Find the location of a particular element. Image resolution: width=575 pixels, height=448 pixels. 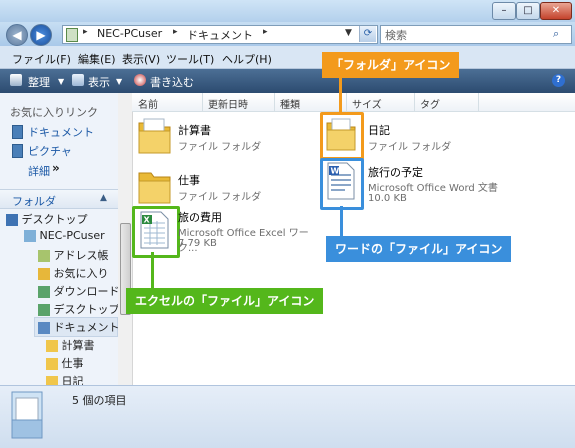

column-tags: タグ is located at coordinates (430, 103).